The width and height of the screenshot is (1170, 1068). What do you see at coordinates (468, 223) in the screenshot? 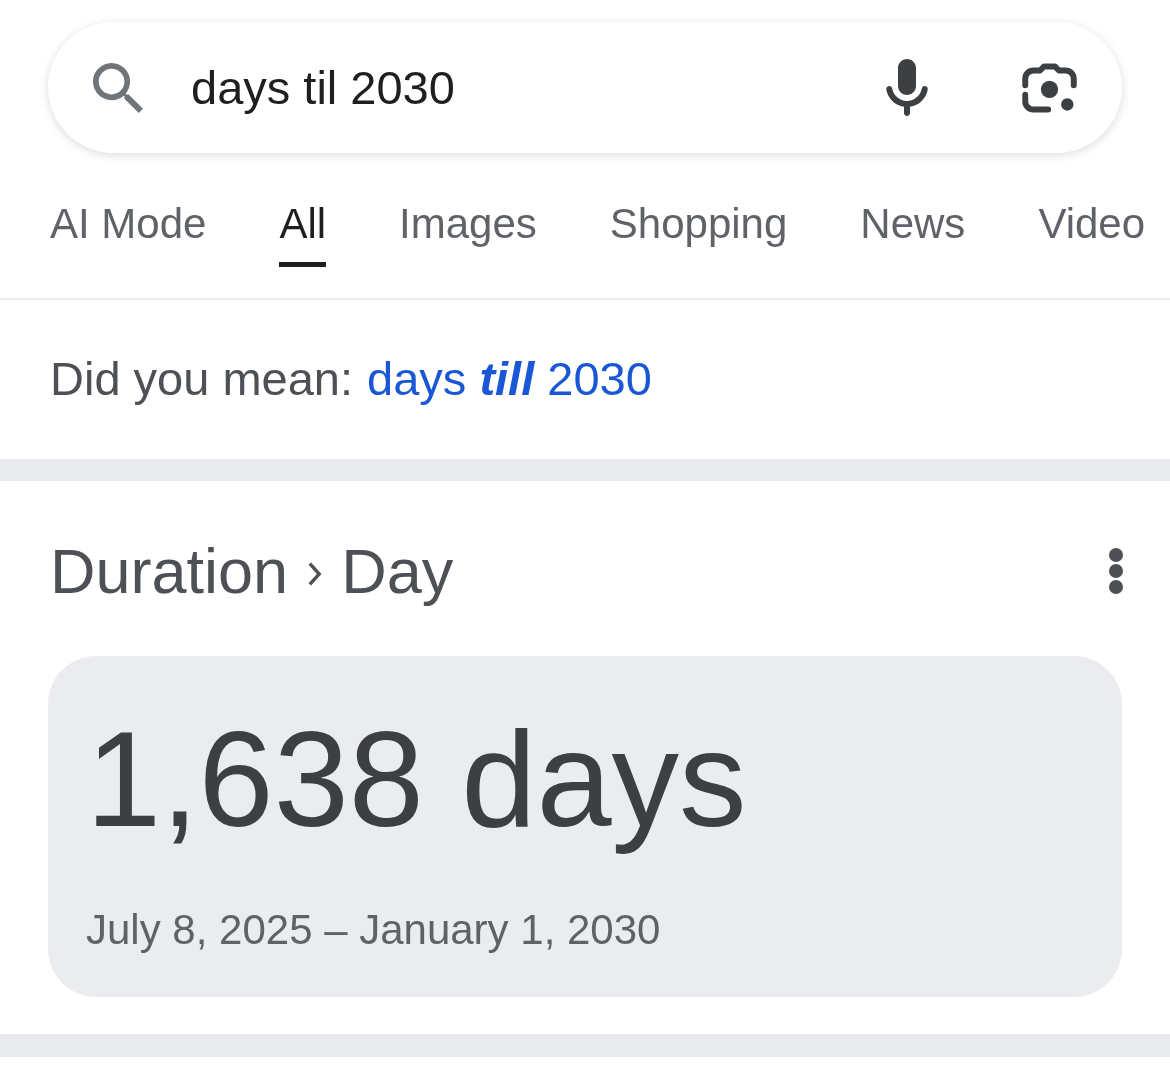
I see `tab: Images` at bounding box center [468, 223].